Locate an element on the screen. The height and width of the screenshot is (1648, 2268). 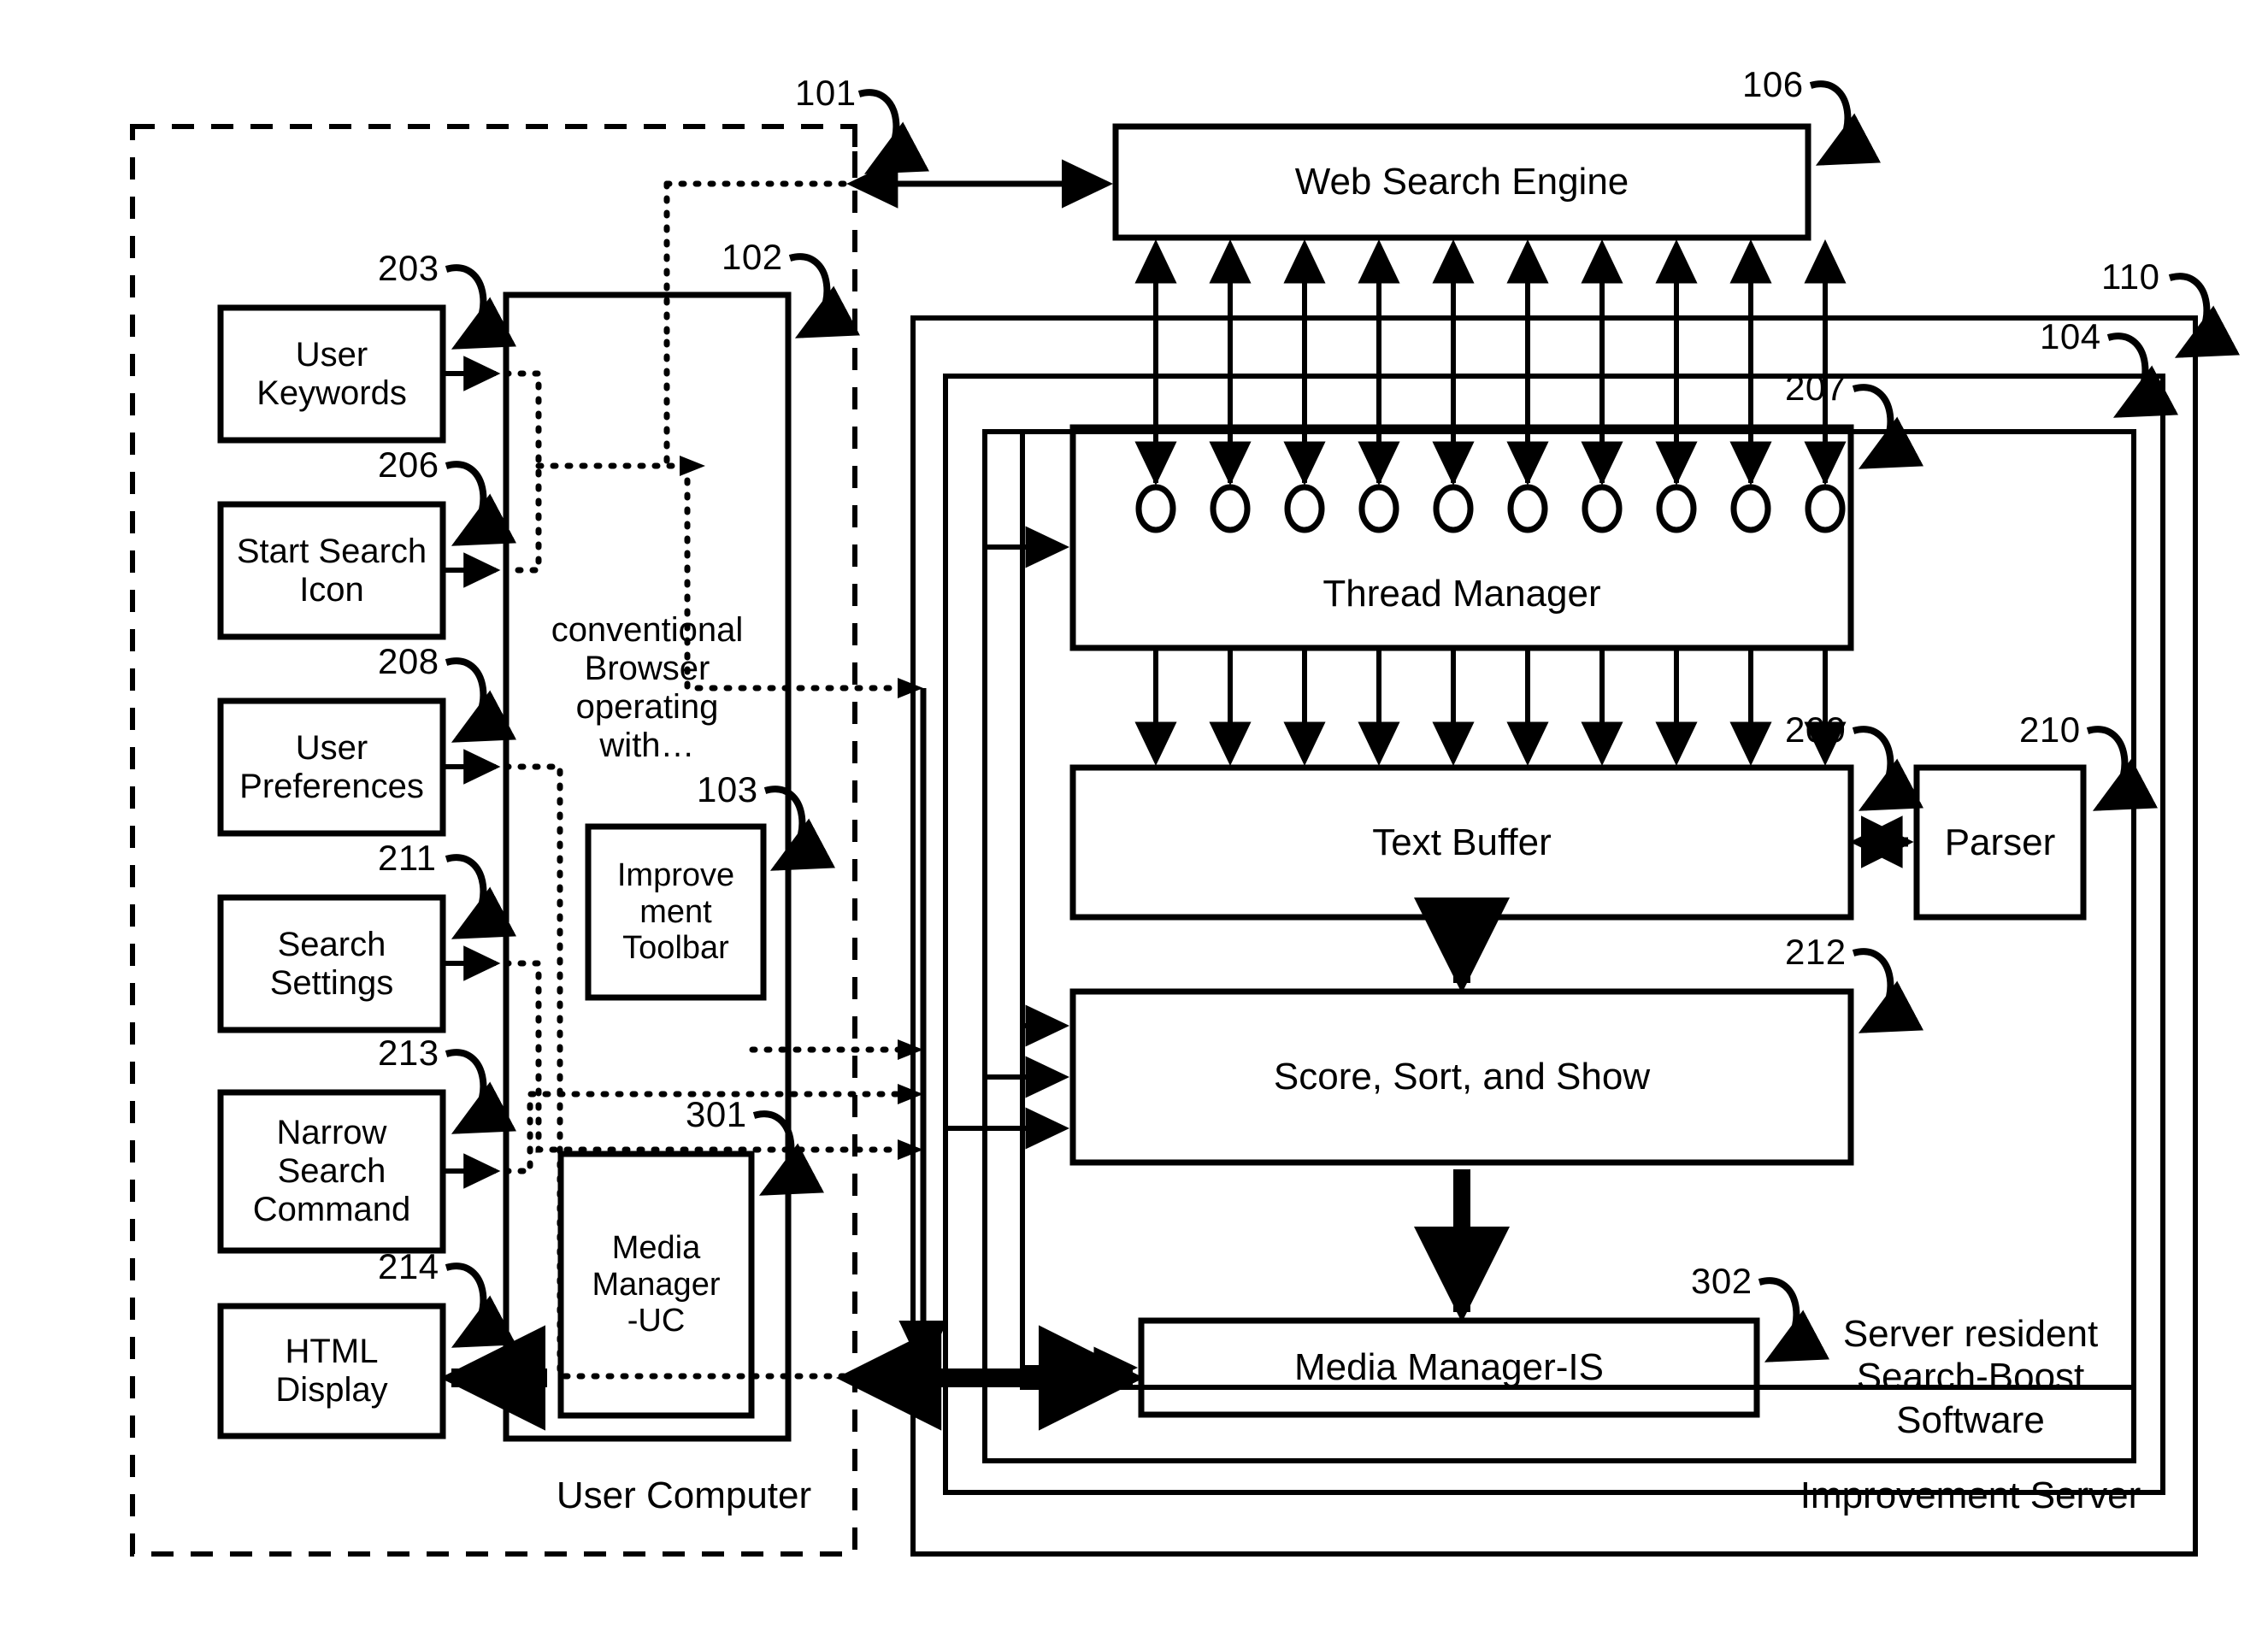
thread-textbuffer-links is located at coordinates (1490, 708).